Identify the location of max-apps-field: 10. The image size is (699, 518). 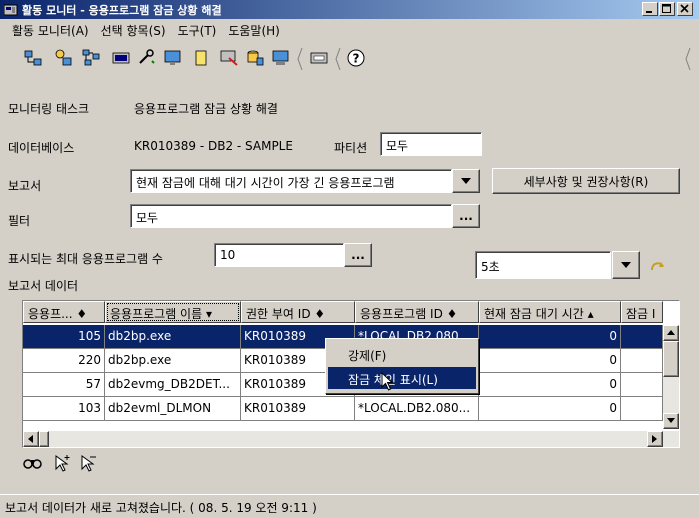
(279, 255).